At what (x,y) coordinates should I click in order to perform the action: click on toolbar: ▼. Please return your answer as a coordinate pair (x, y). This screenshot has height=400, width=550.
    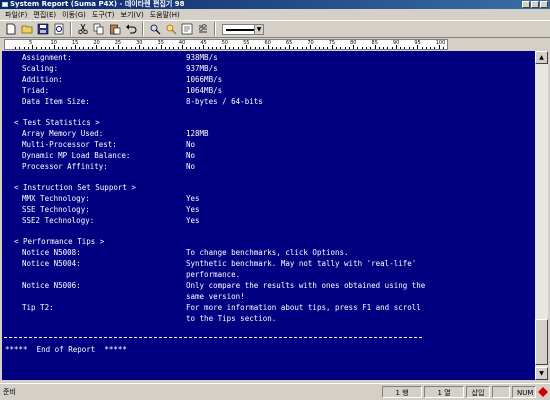
    Looking at the image, I should click on (275, 29).